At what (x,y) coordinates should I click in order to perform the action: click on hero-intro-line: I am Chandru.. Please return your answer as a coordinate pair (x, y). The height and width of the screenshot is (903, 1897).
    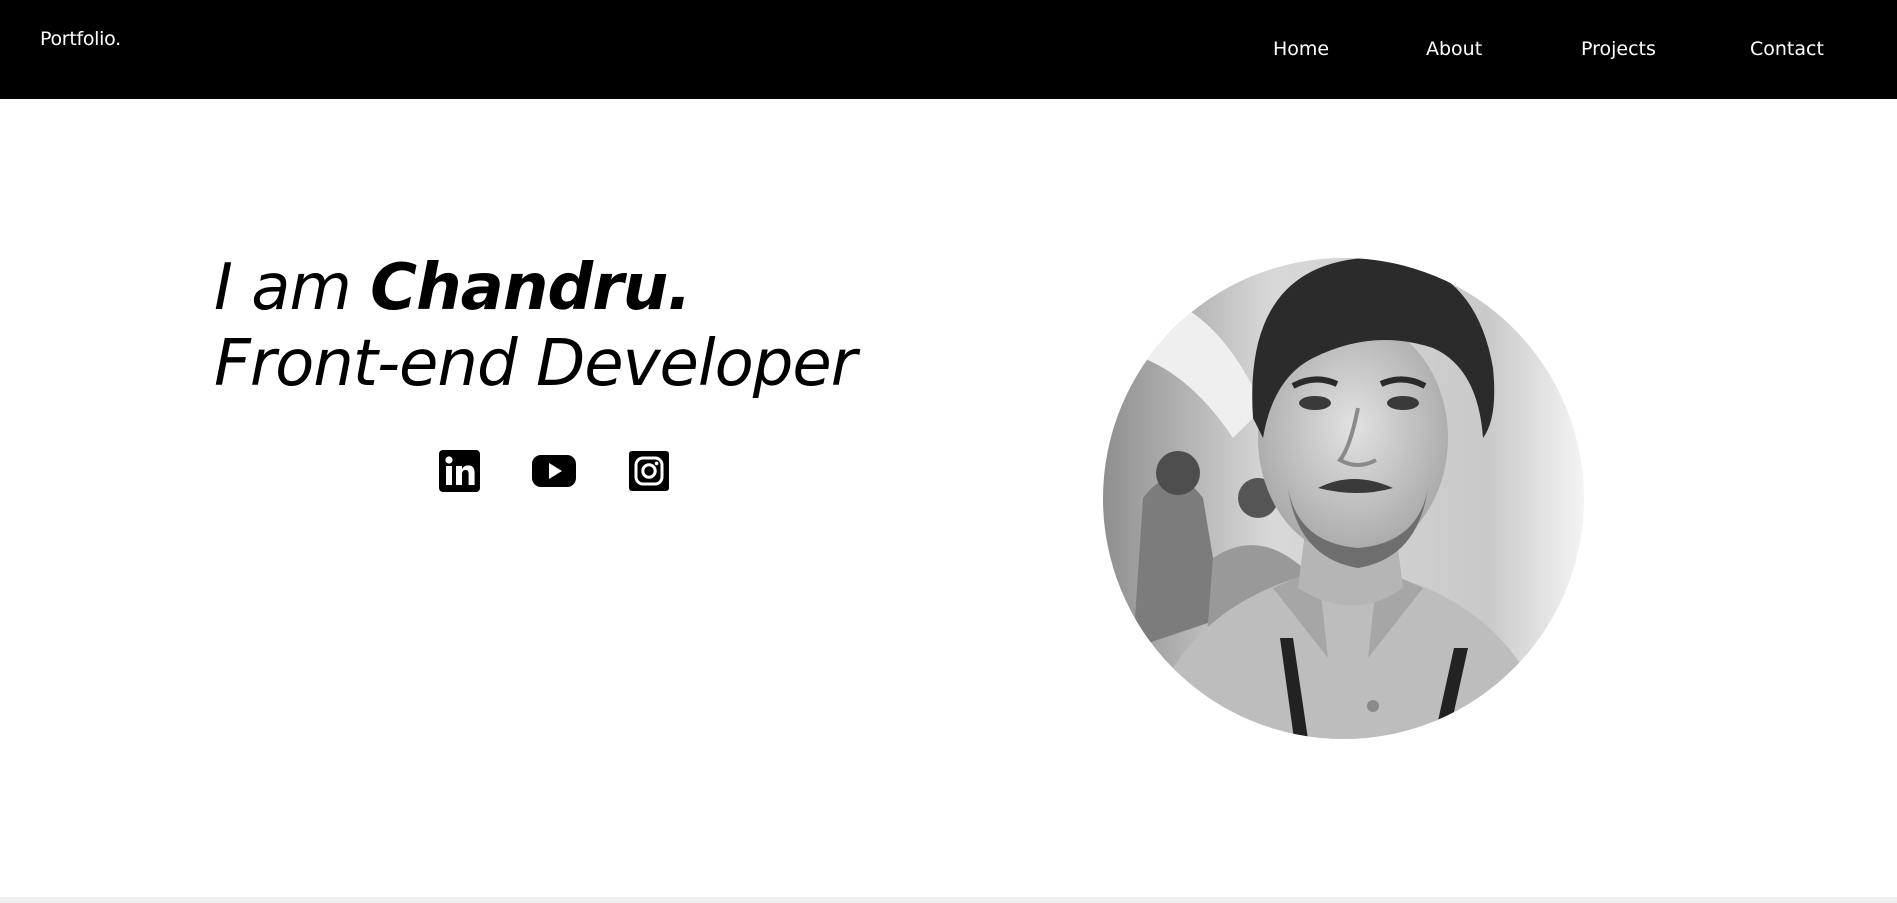
    Looking at the image, I should click on (535, 288).